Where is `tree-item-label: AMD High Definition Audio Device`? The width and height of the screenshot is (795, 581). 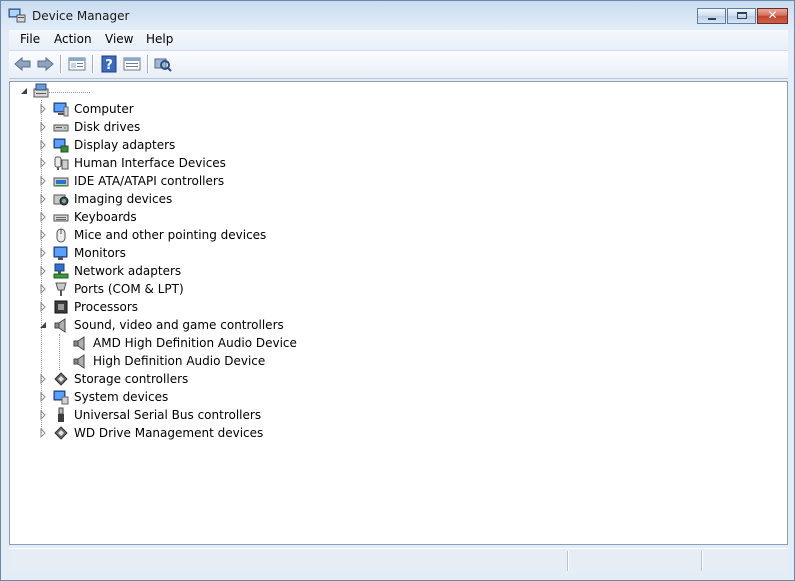
tree-item-label: AMD High Definition Audio Device is located at coordinates (195, 343).